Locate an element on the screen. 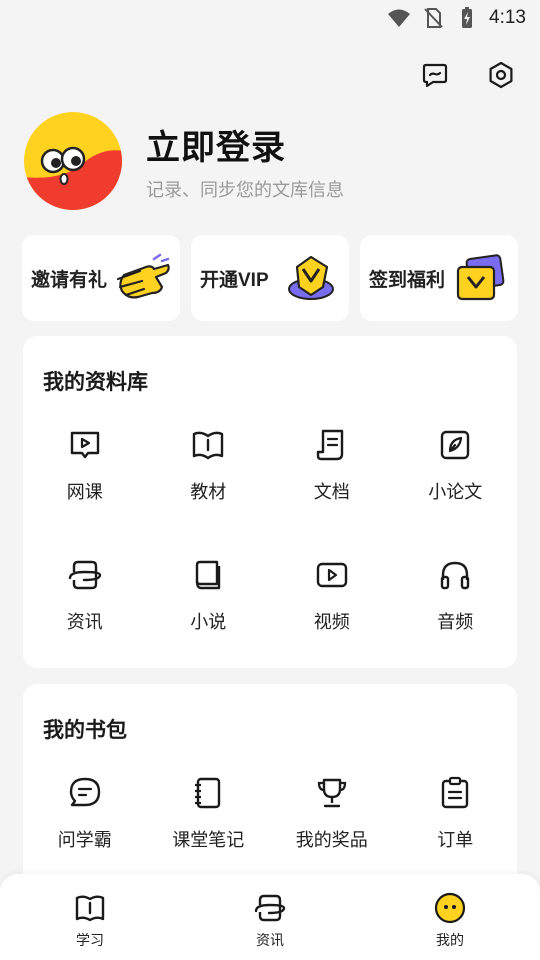 This screenshot has height=960, width=540. tab-label: 学习 is located at coordinates (90, 941).